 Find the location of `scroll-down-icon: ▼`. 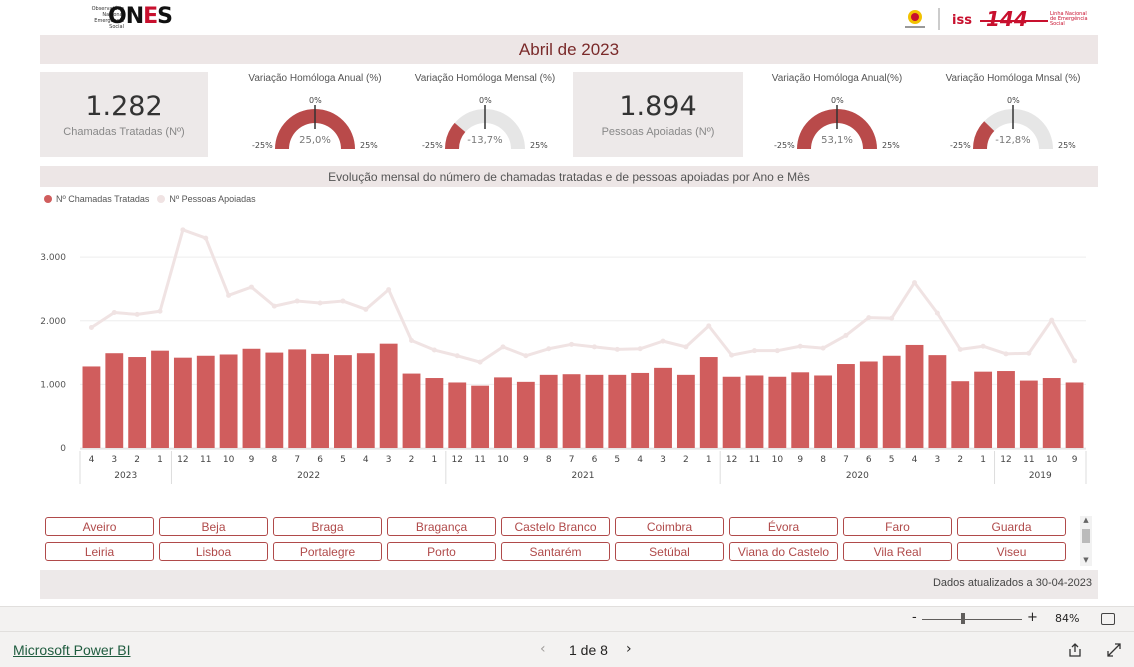

scroll-down-icon: ▼ is located at coordinates (1086, 561).